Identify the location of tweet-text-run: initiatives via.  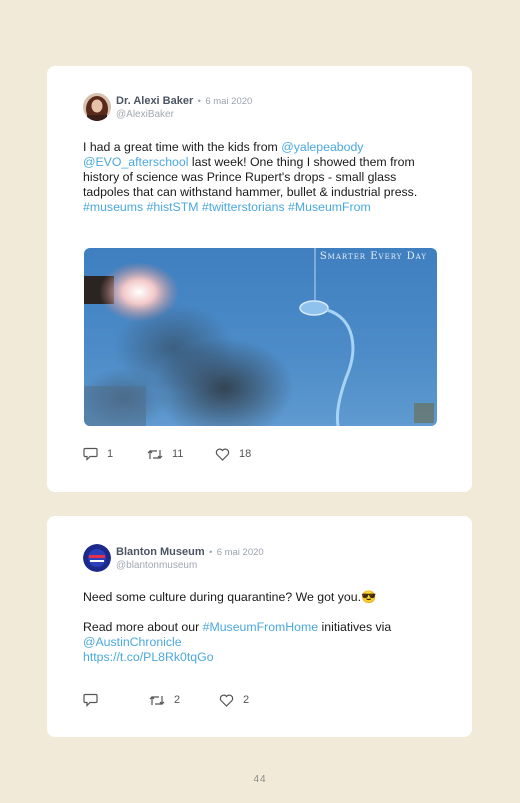
(355, 627).